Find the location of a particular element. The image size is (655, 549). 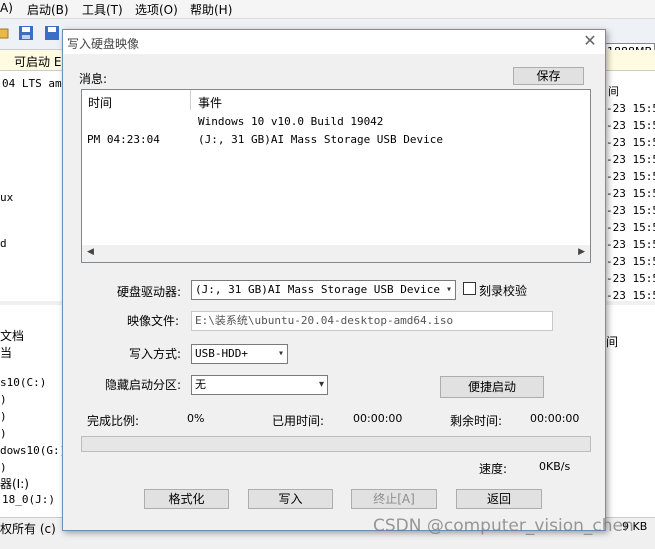

speed-value: 0KB/s is located at coordinates (555, 466).